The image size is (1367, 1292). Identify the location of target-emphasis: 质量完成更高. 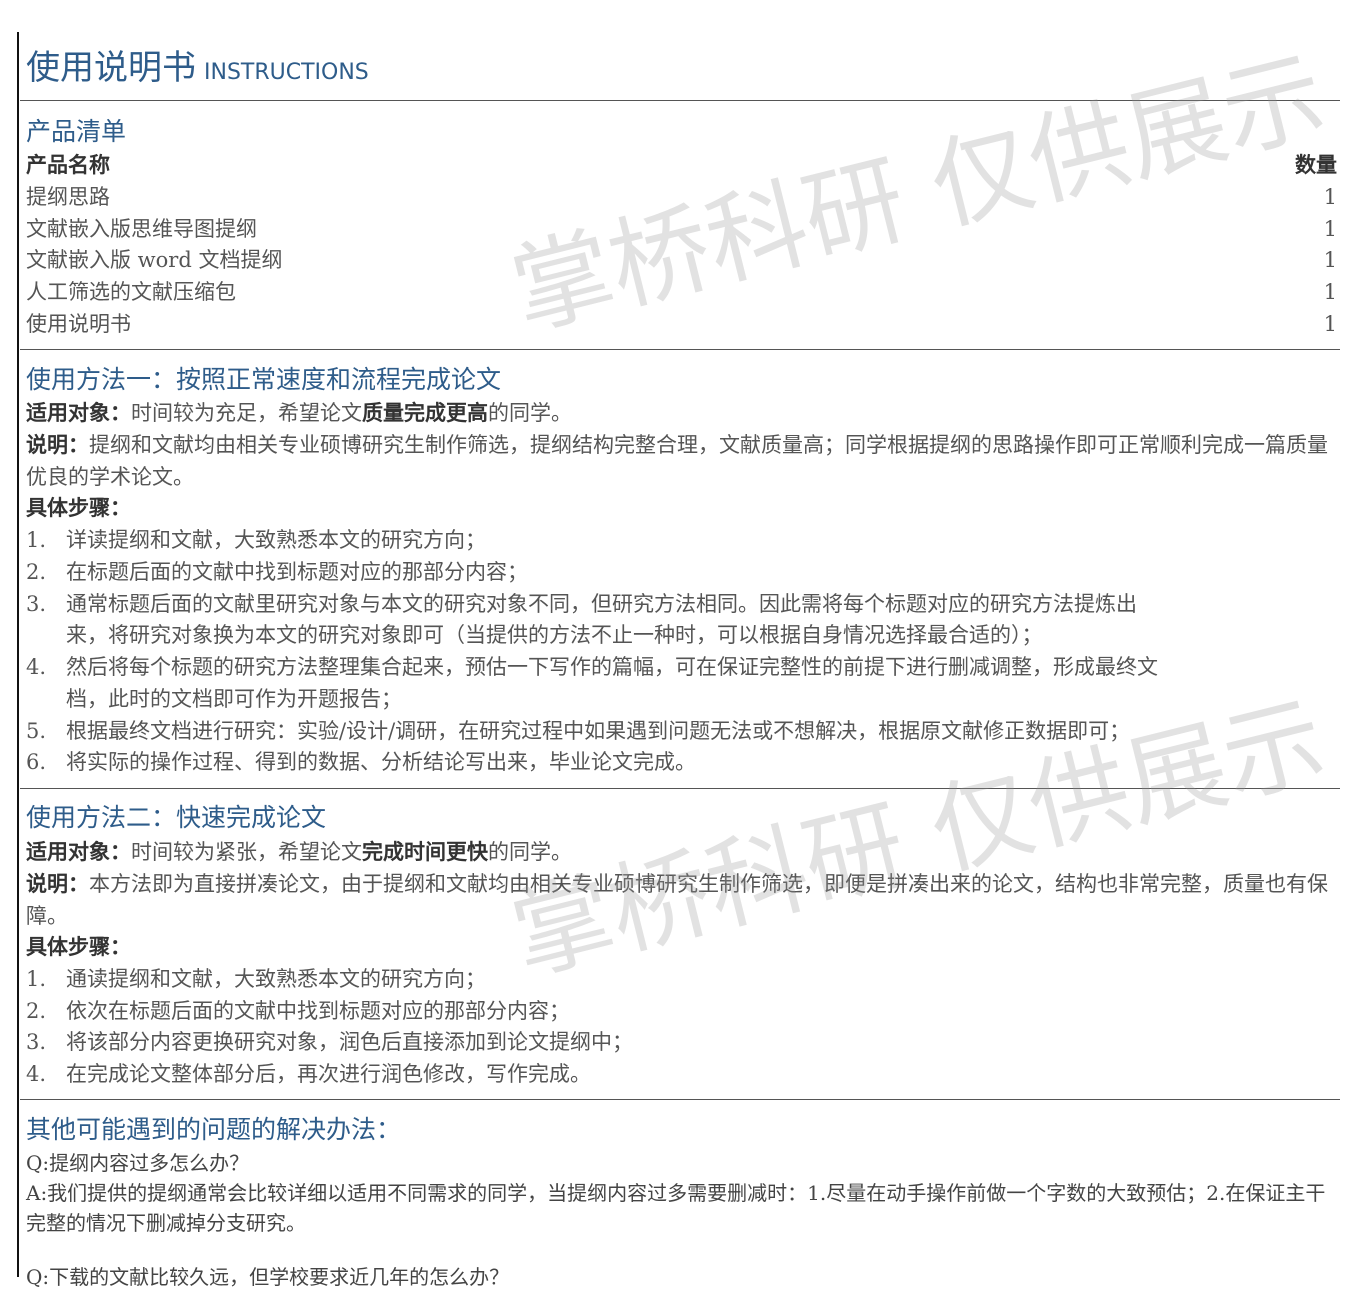
(425, 412).